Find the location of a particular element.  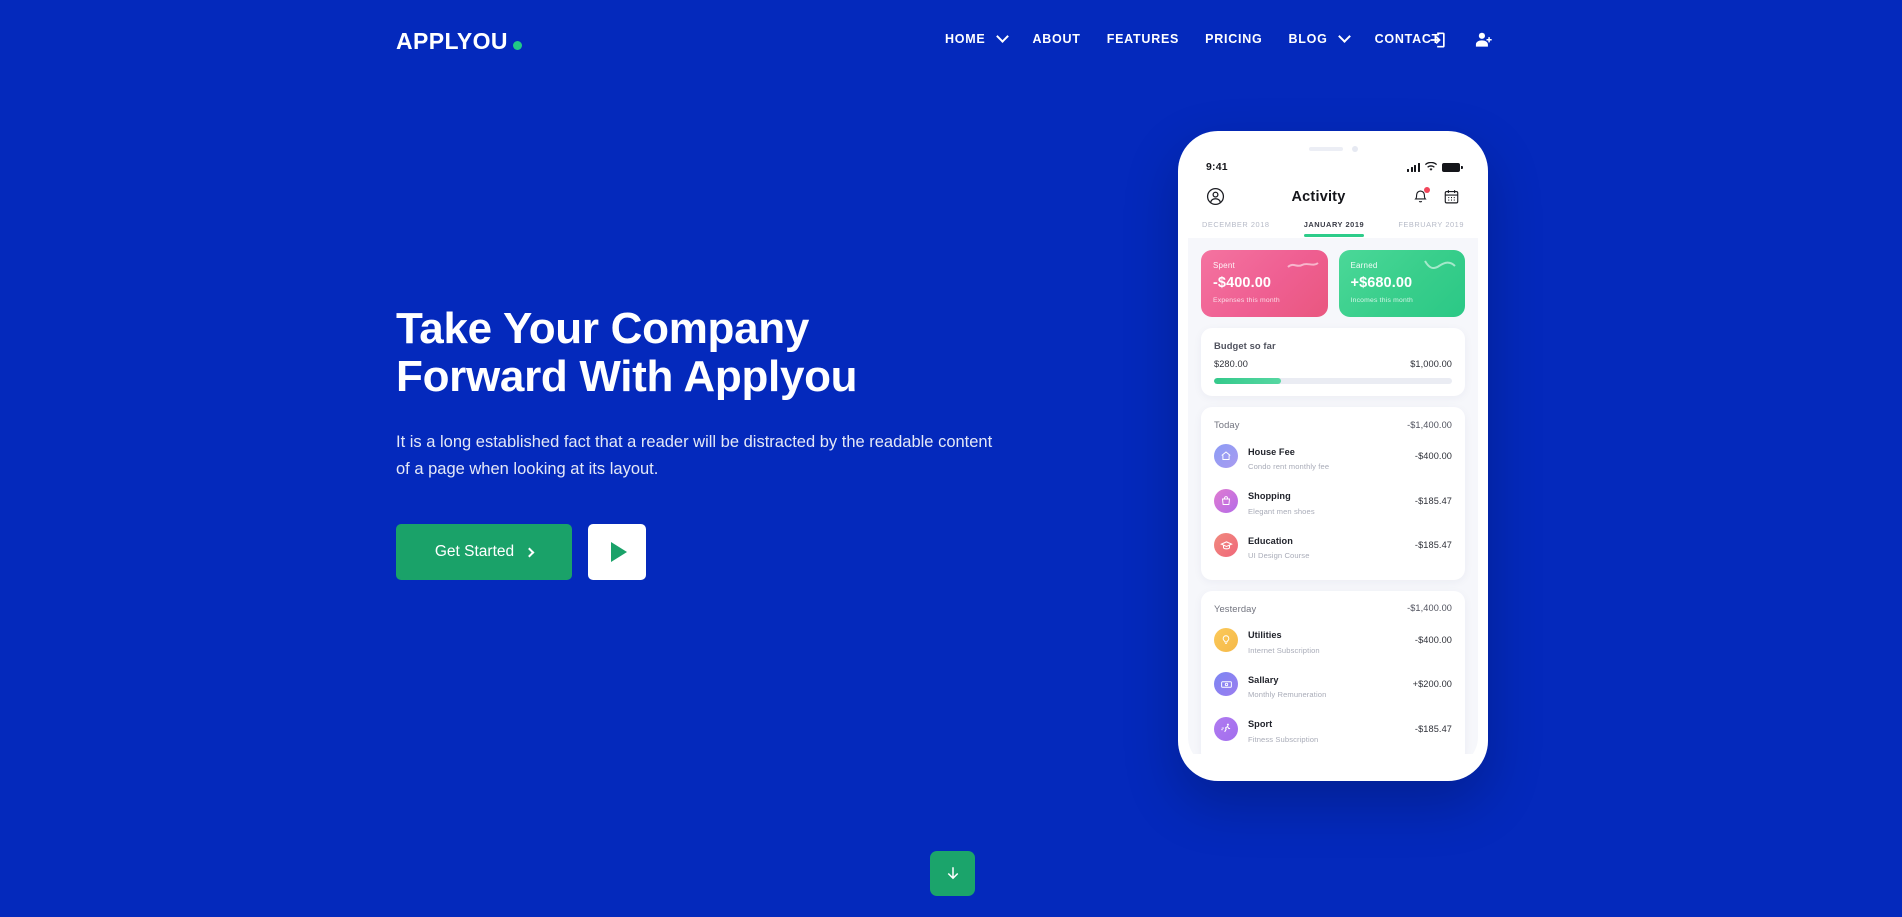

get-started-button: Get Started is located at coordinates (484, 552).